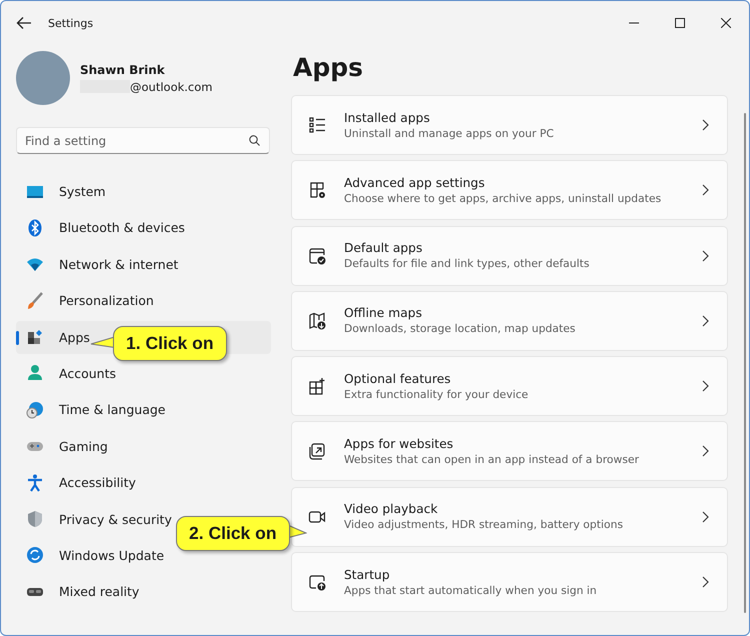 The width and height of the screenshot is (750, 636). Describe the element at coordinates (467, 263) in the screenshot. I see `card-description: Defaults for file and link types, other defaults` at that location.